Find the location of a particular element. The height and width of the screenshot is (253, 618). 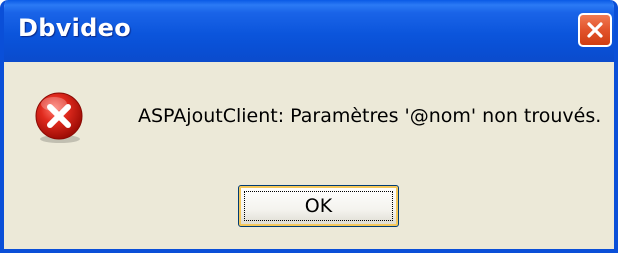

error-icon is located at coordinates (59, 117).